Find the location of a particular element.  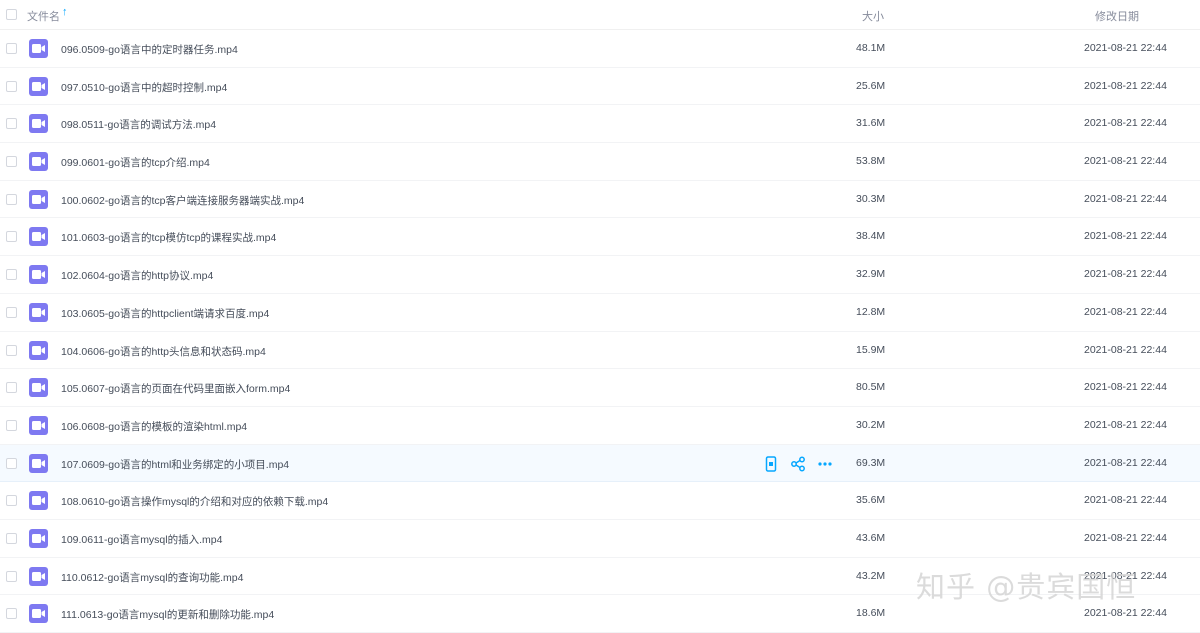

file-name: 102.0604-go语言的http协议.mp4 is located at coordinates (137, 275).